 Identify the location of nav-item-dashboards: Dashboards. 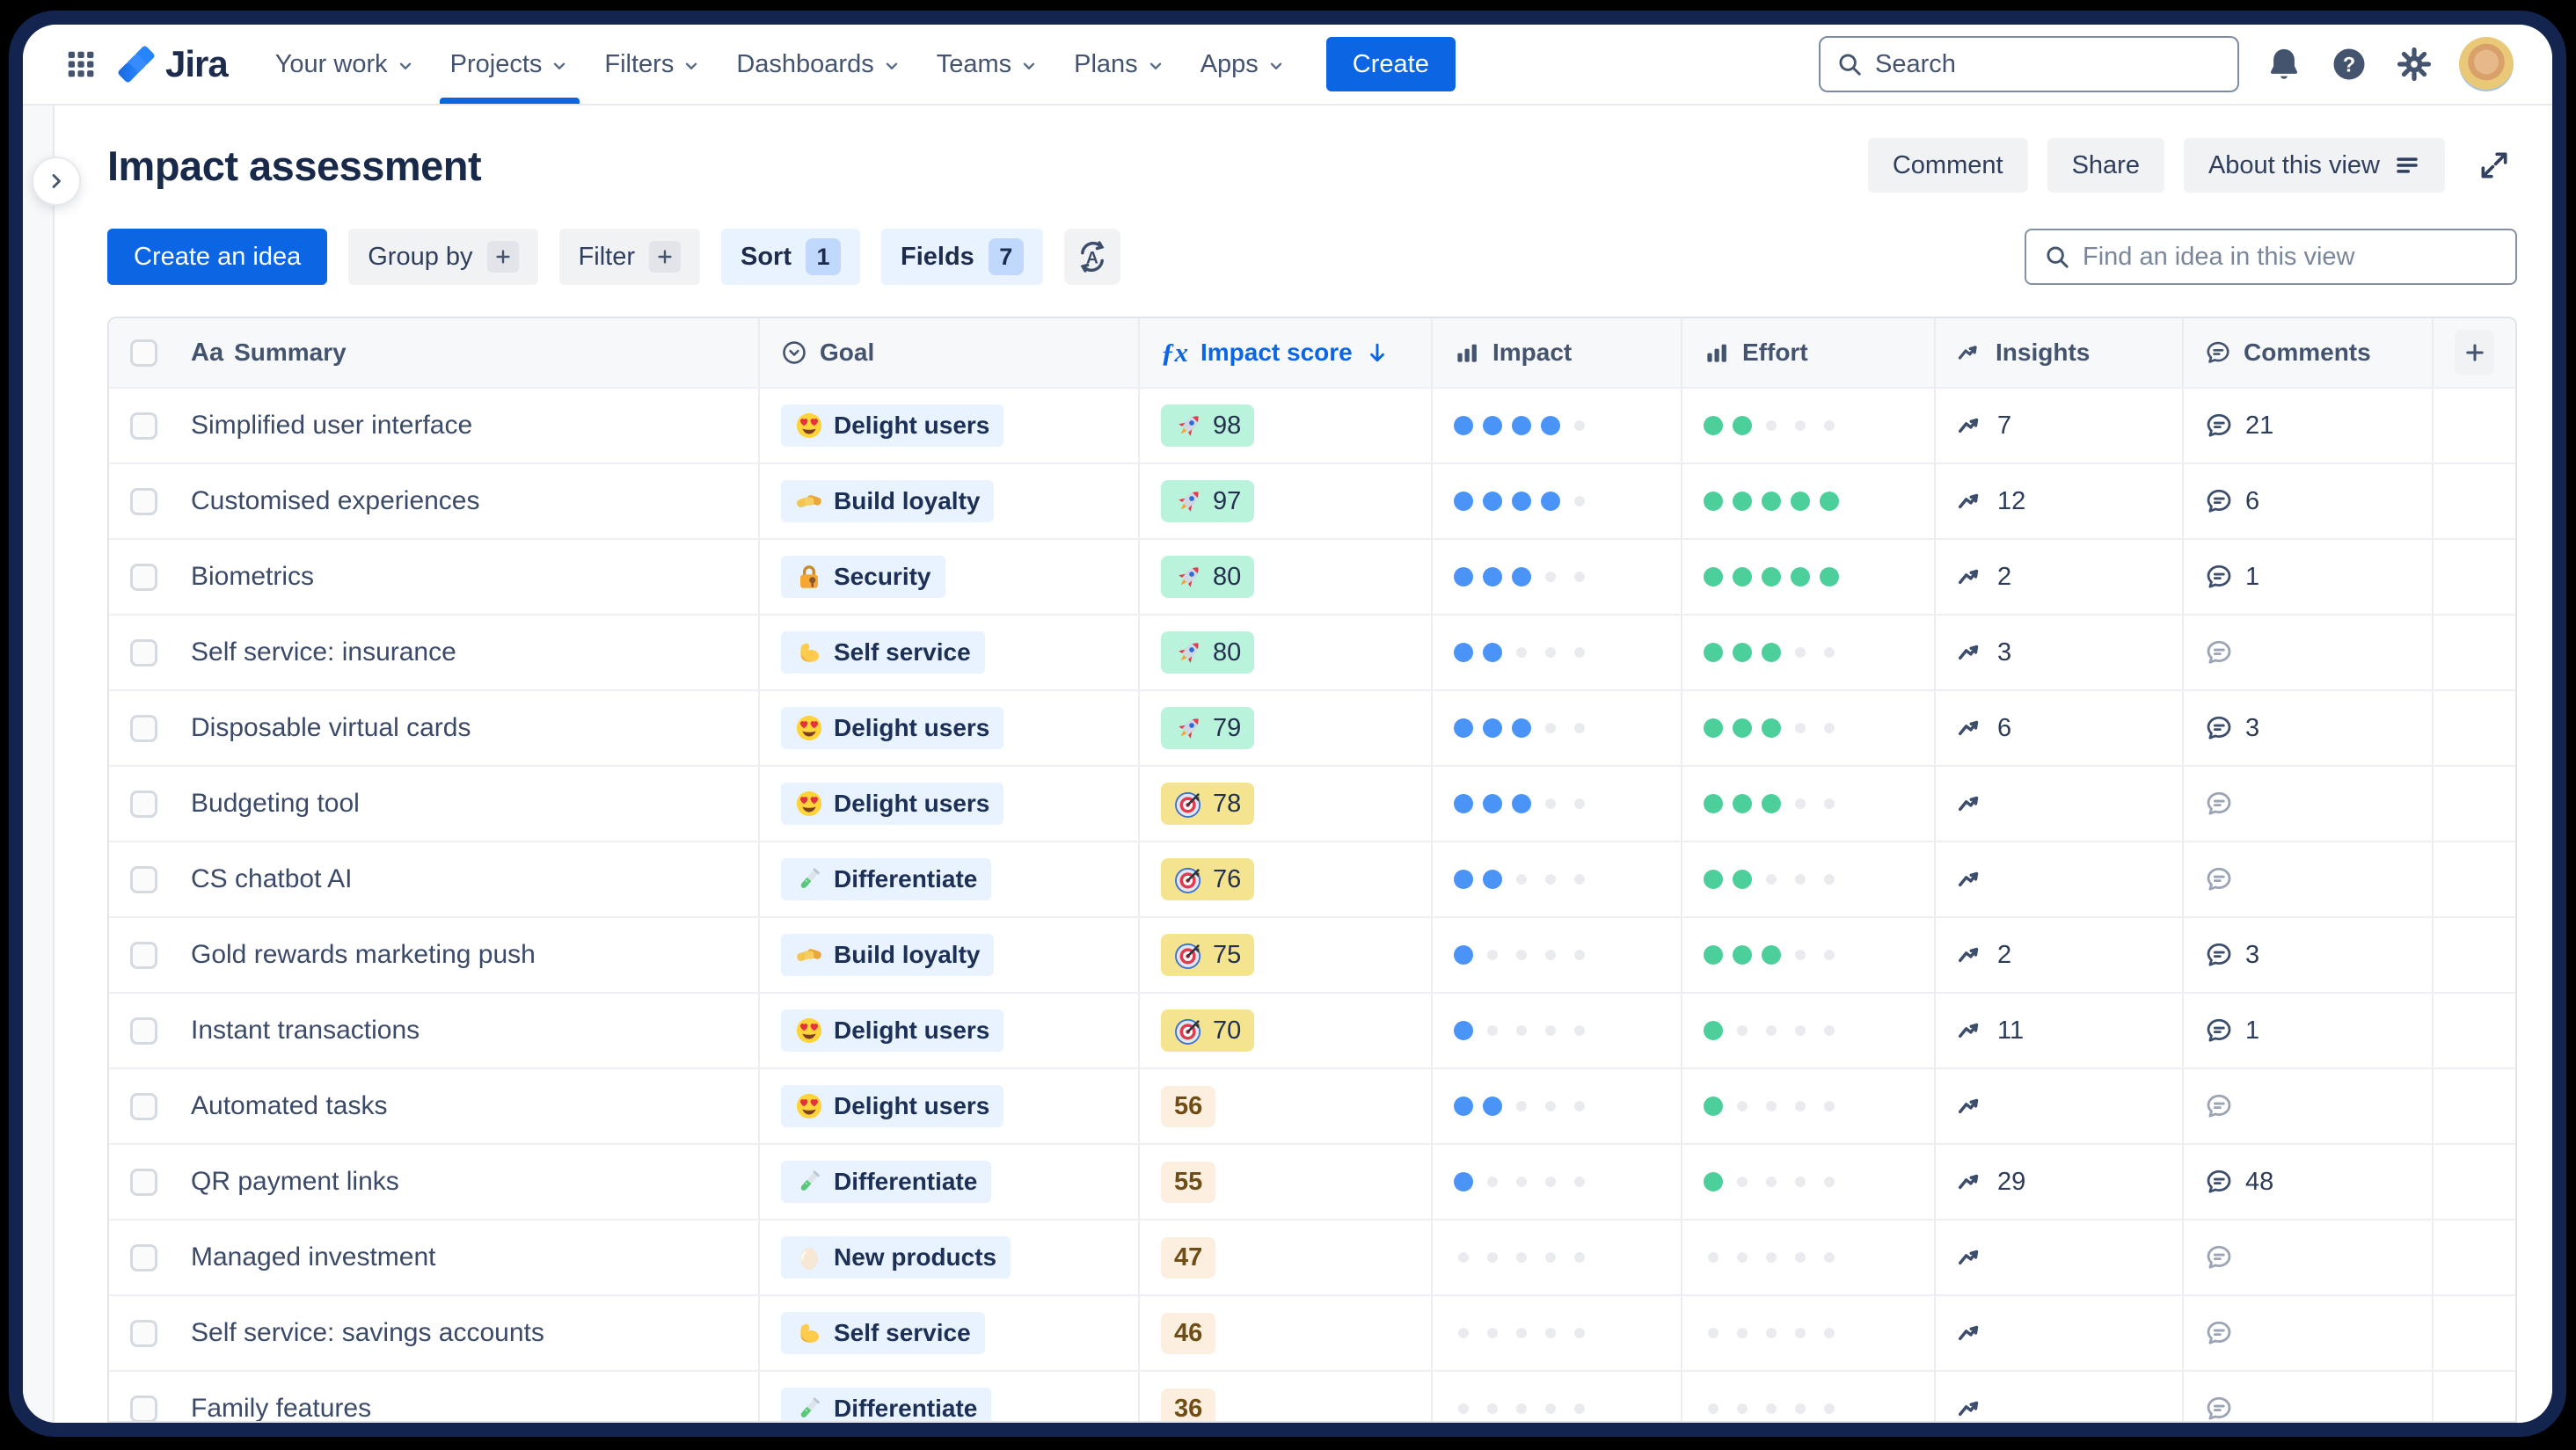
(818, 64).